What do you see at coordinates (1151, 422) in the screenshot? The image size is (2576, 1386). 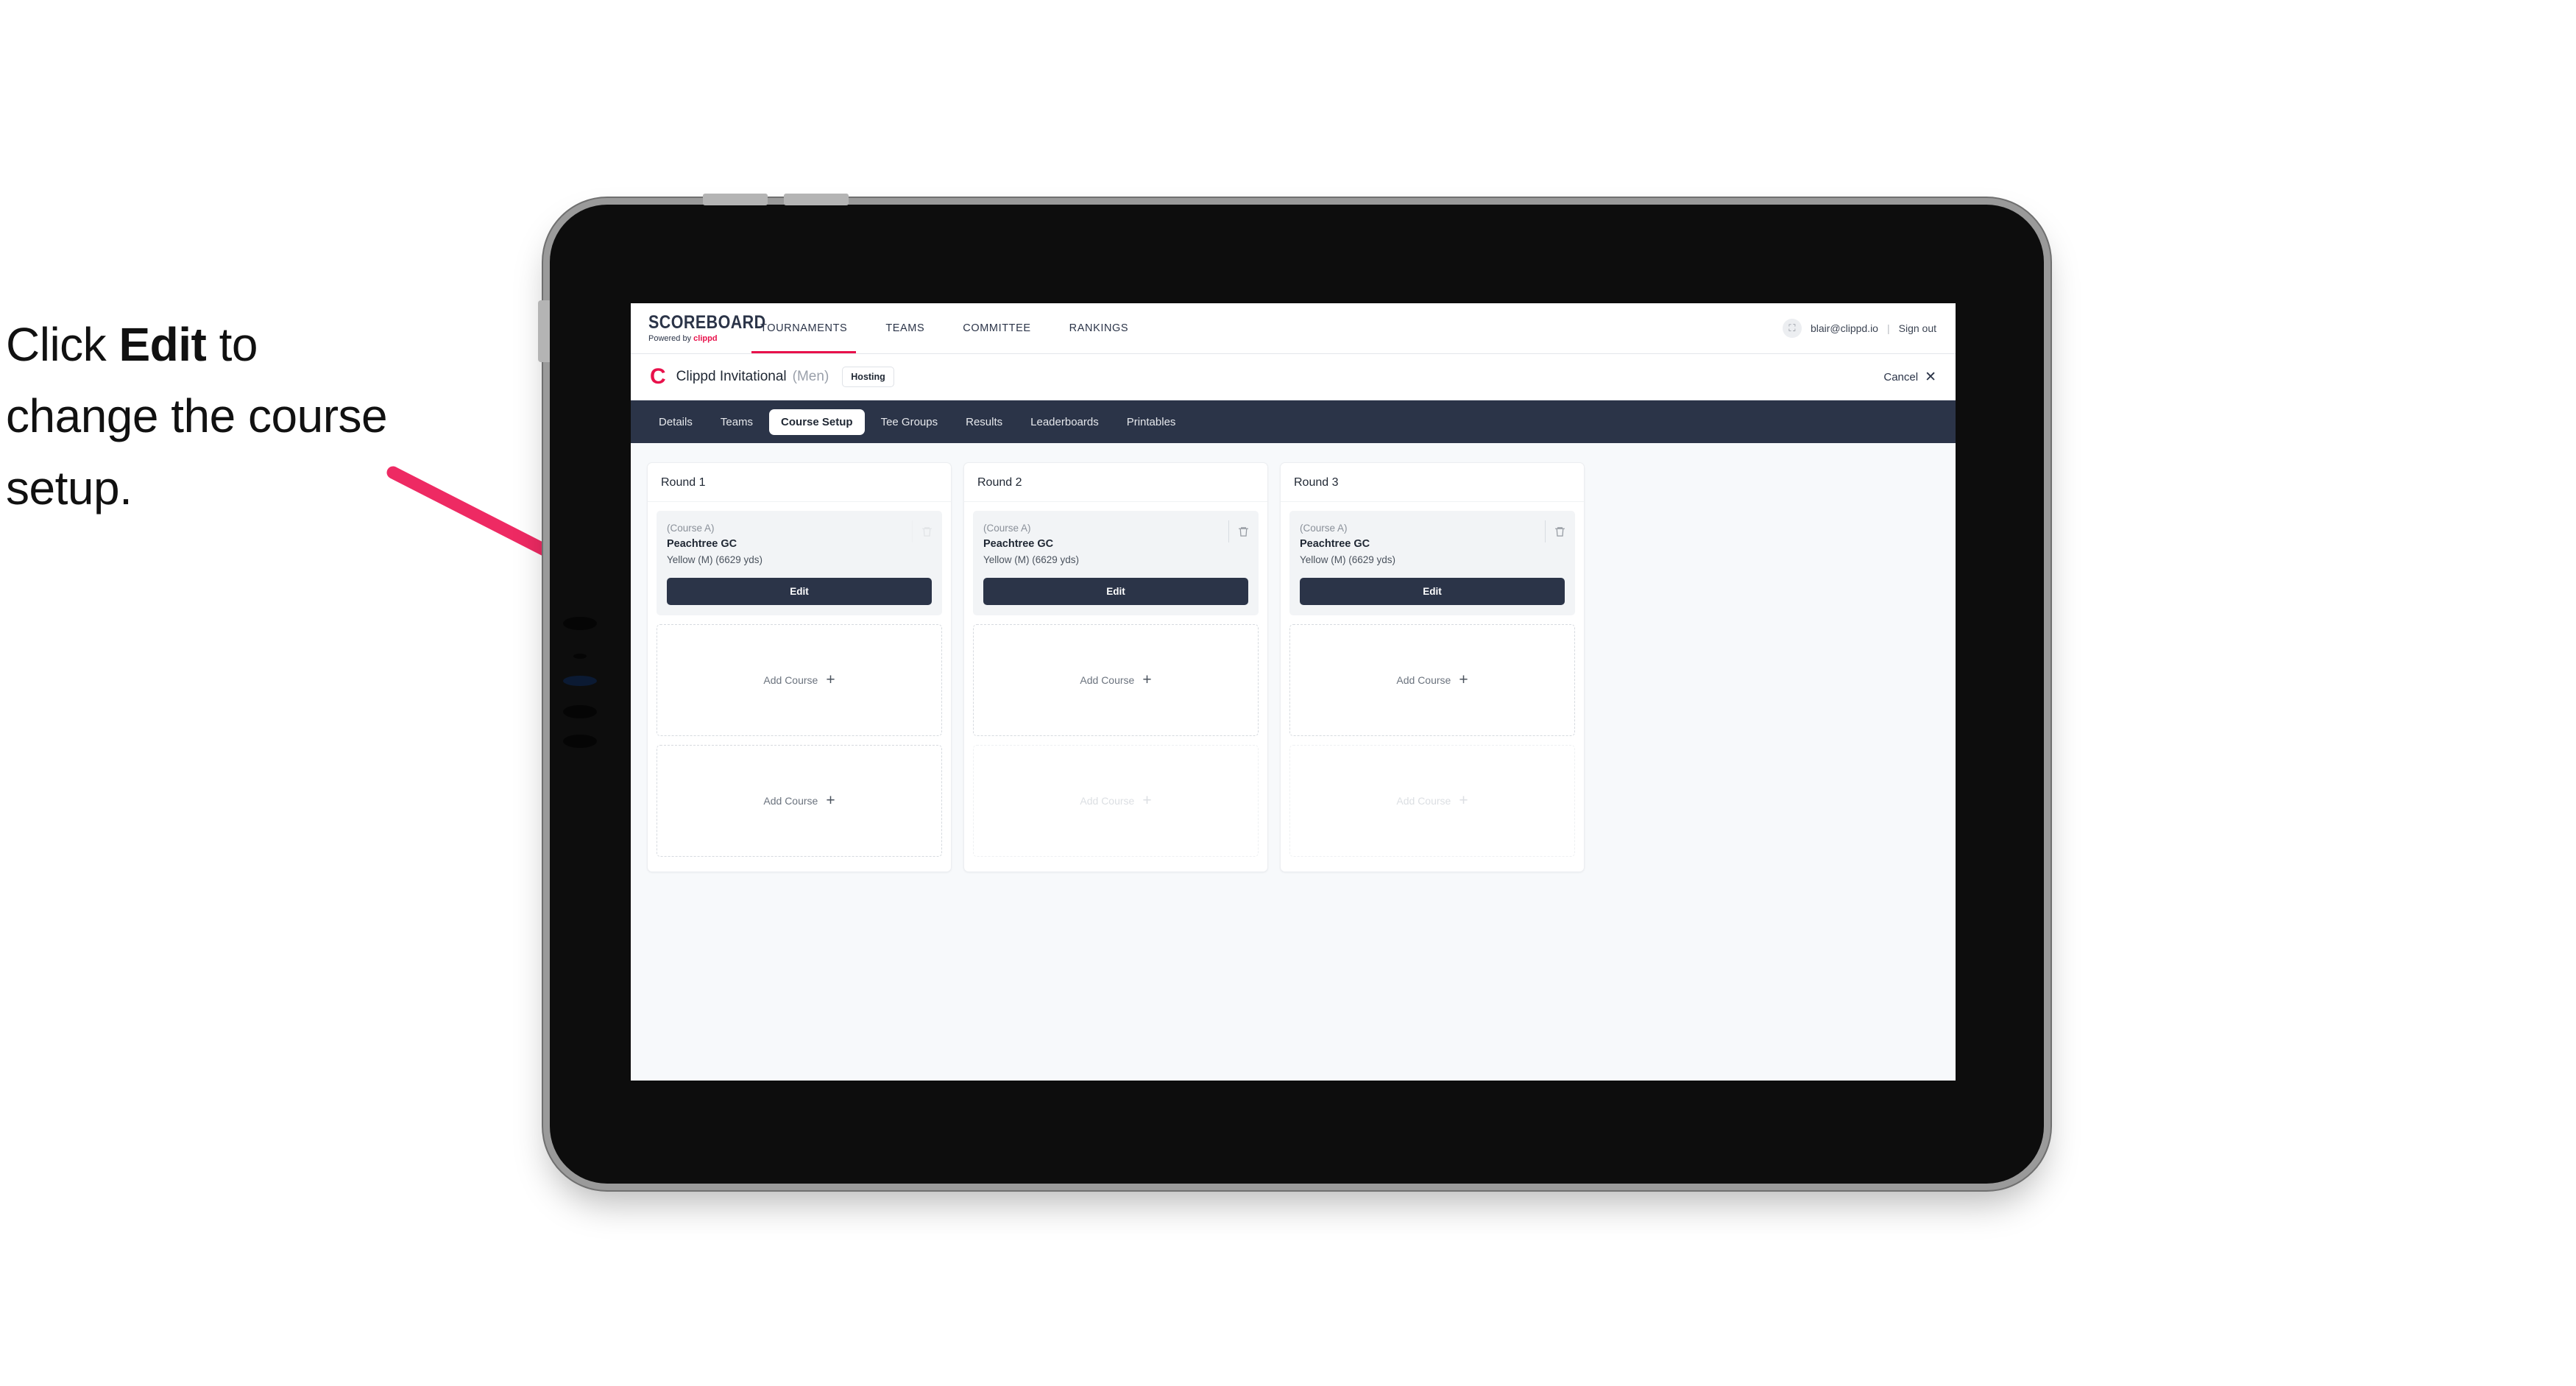 I see `tab-printables: Printables` at bounding box center [1151, 422].